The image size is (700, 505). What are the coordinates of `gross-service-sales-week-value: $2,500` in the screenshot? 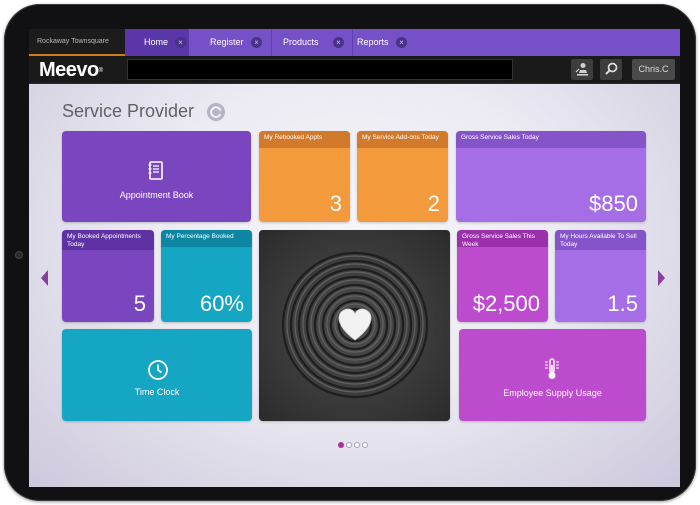 It's located at (506, 303).